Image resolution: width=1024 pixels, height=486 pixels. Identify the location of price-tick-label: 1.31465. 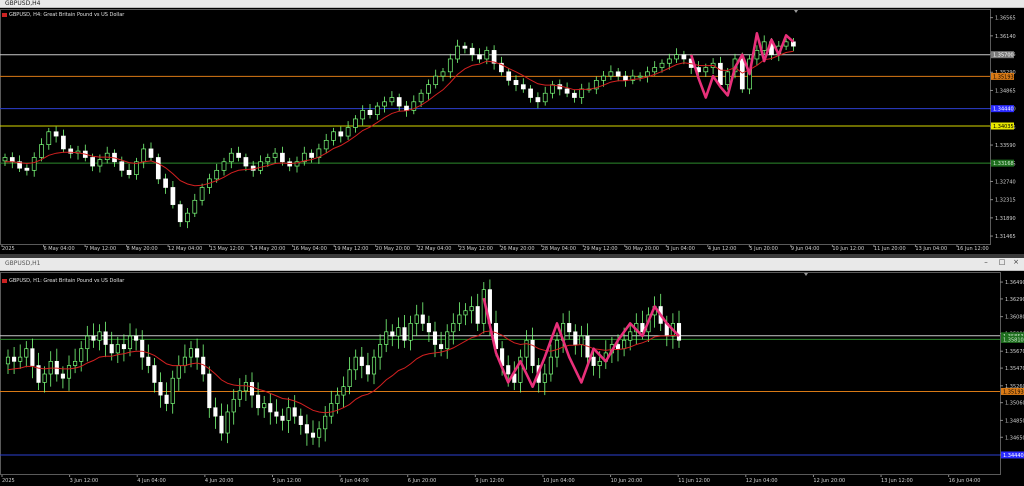
(1005, 237).